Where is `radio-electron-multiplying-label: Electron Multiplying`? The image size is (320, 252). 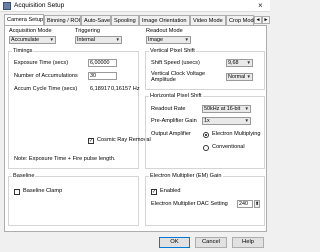 radio-electron-multiplying-label: Electron Multiplying is located at coordinates (236, 134).